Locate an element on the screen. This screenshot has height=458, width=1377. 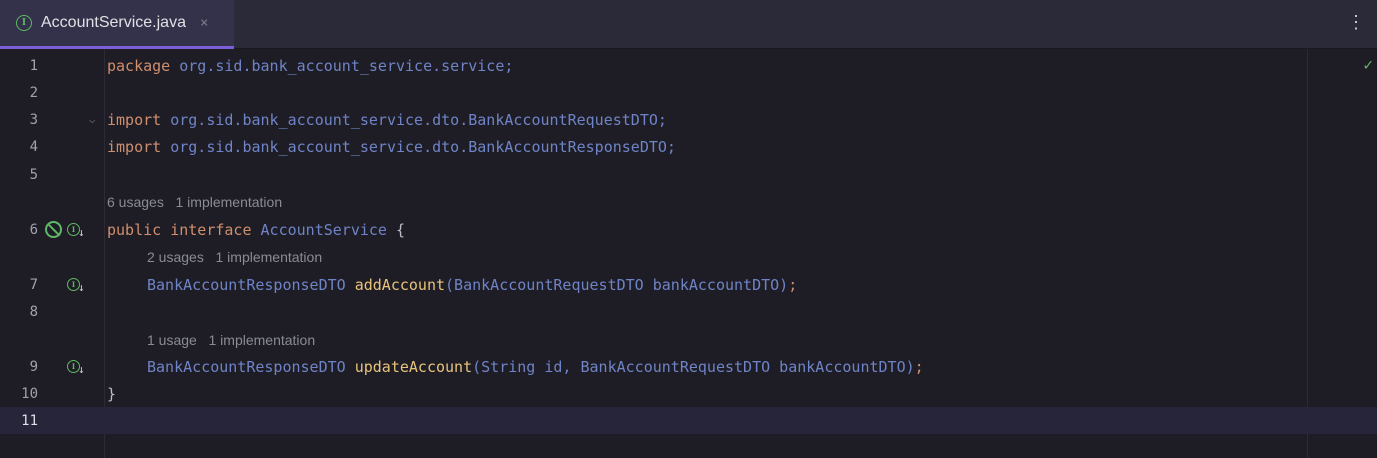
code-line-8: 8 is located at coordinates (688, 311).